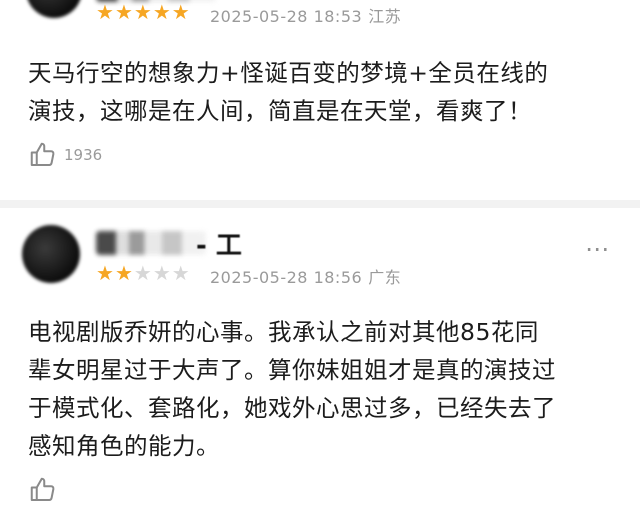 This screenshot has height=505, width=640. I want to click on more-options-icon: ⋯, so click(597, 249).